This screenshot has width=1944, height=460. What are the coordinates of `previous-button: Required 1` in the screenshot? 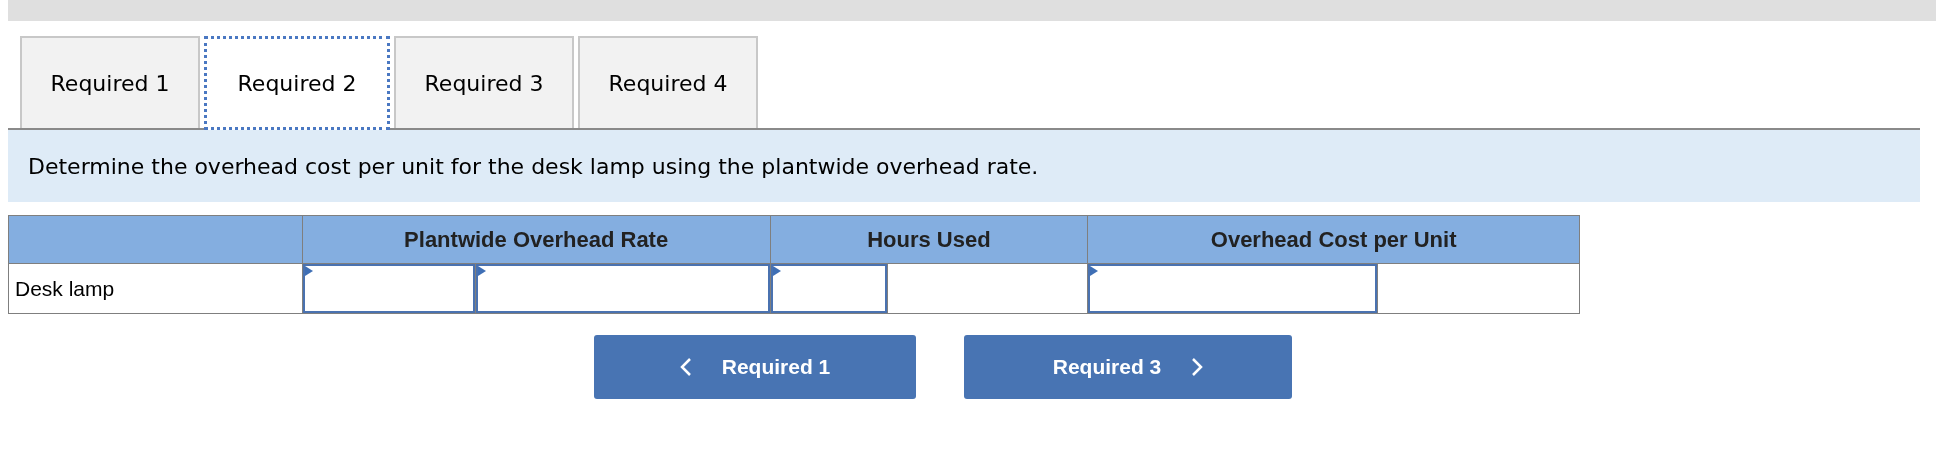 It's located at (755, 367).